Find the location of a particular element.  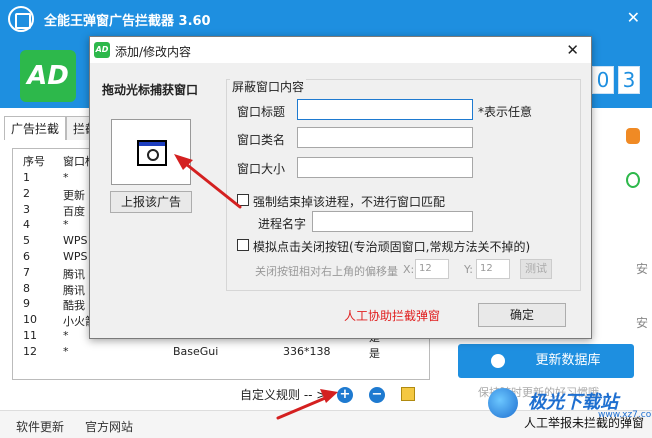

row-index: 5 is located at coordinates (26, 241).